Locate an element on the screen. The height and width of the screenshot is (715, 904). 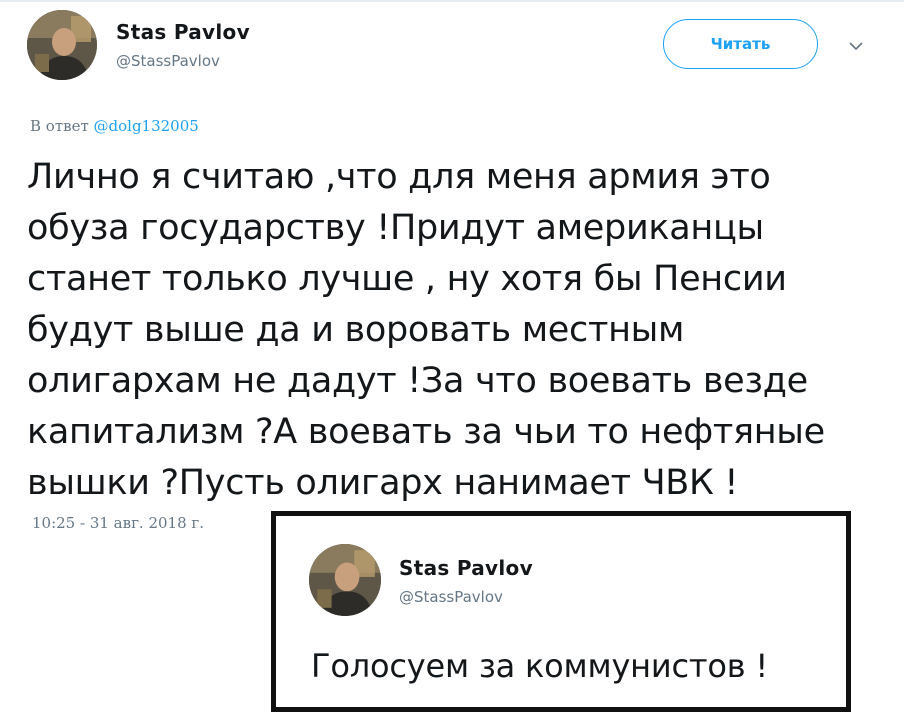
quoted-avatar is located at coordinates (345, 580).